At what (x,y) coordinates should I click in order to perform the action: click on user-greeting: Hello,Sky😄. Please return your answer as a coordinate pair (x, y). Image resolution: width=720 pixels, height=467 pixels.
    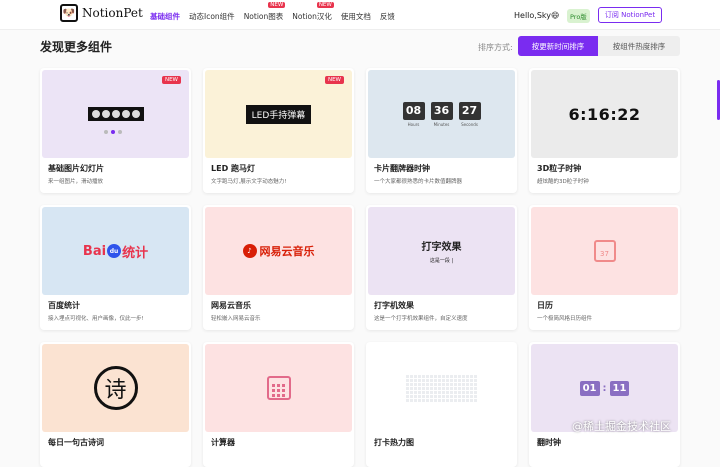
    Looking at the image, I should click on (536, 15).